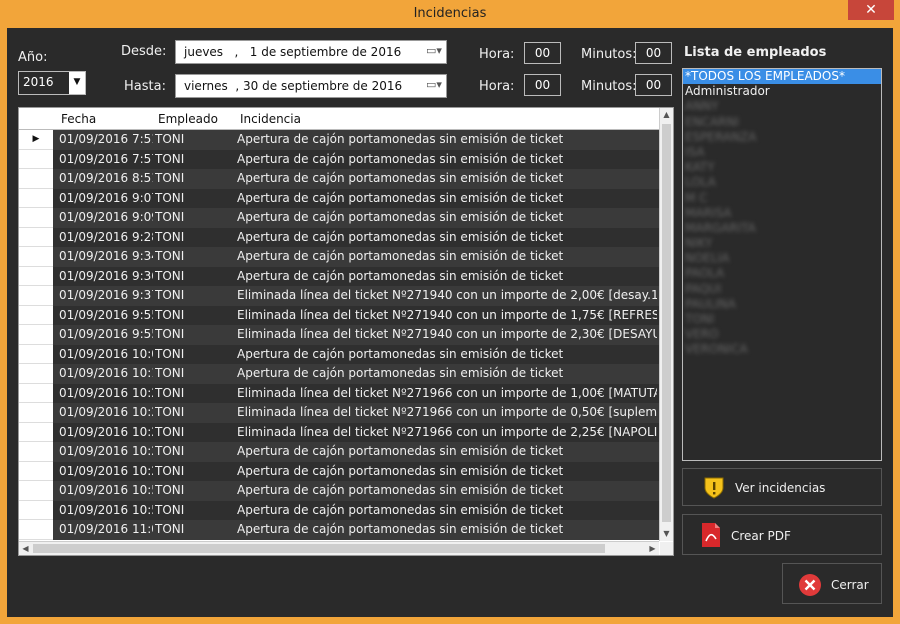 The height and width of the screenshot is (624, 900). Describe the element at coordinates (782, 273) in the screenshot. I see `employee-list-item: PAOLA` at that location.